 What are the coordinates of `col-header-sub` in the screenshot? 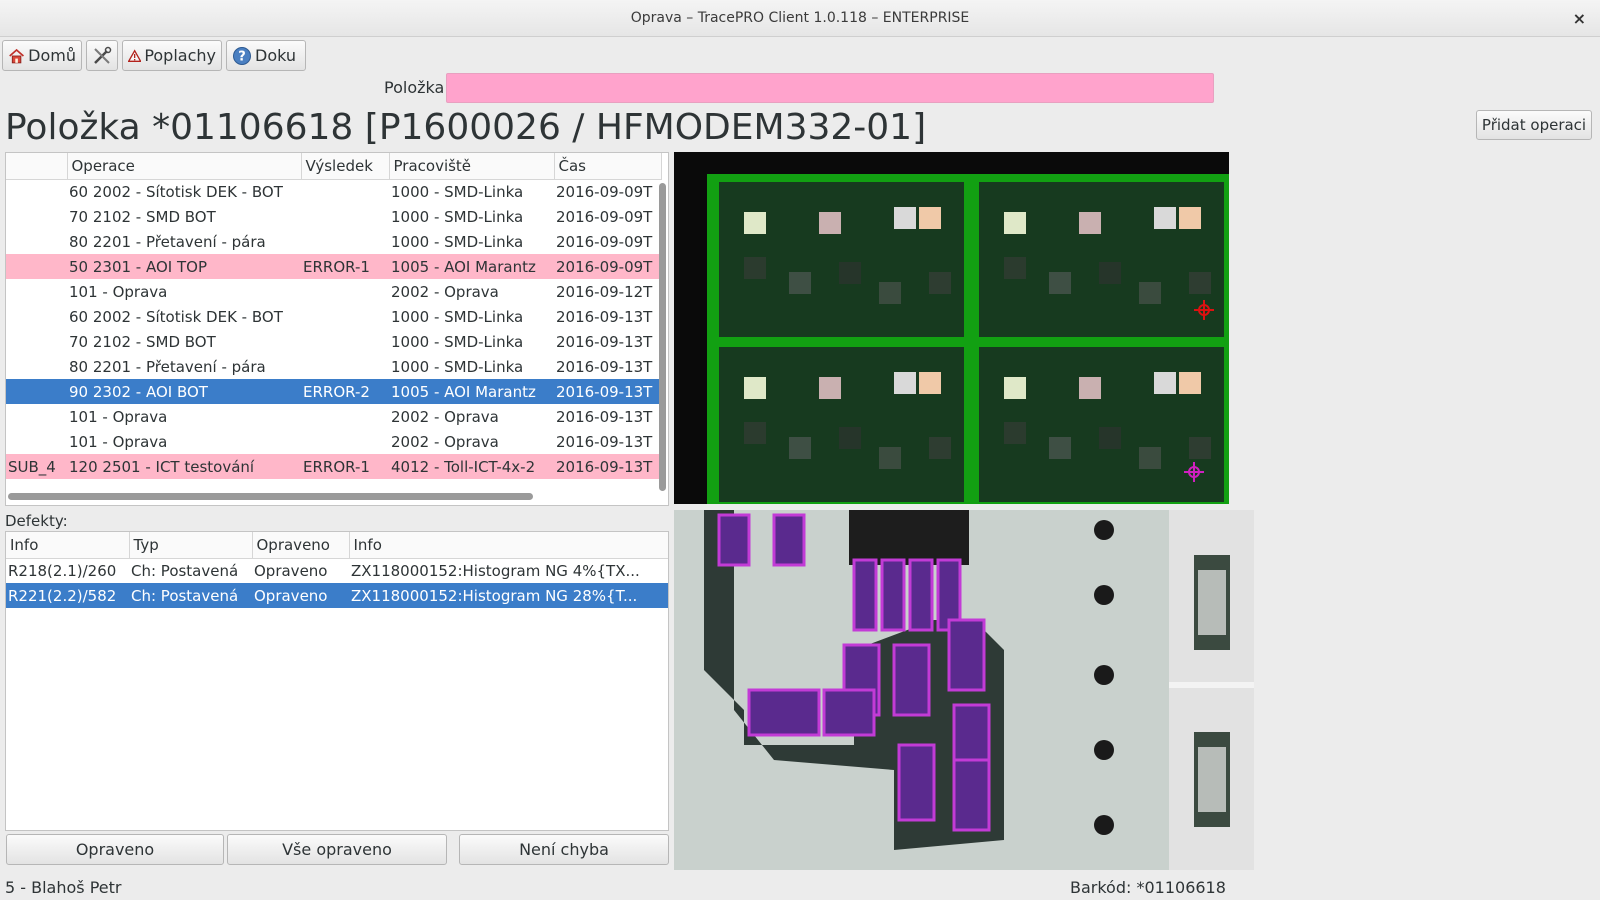 It's located at (37, 166).